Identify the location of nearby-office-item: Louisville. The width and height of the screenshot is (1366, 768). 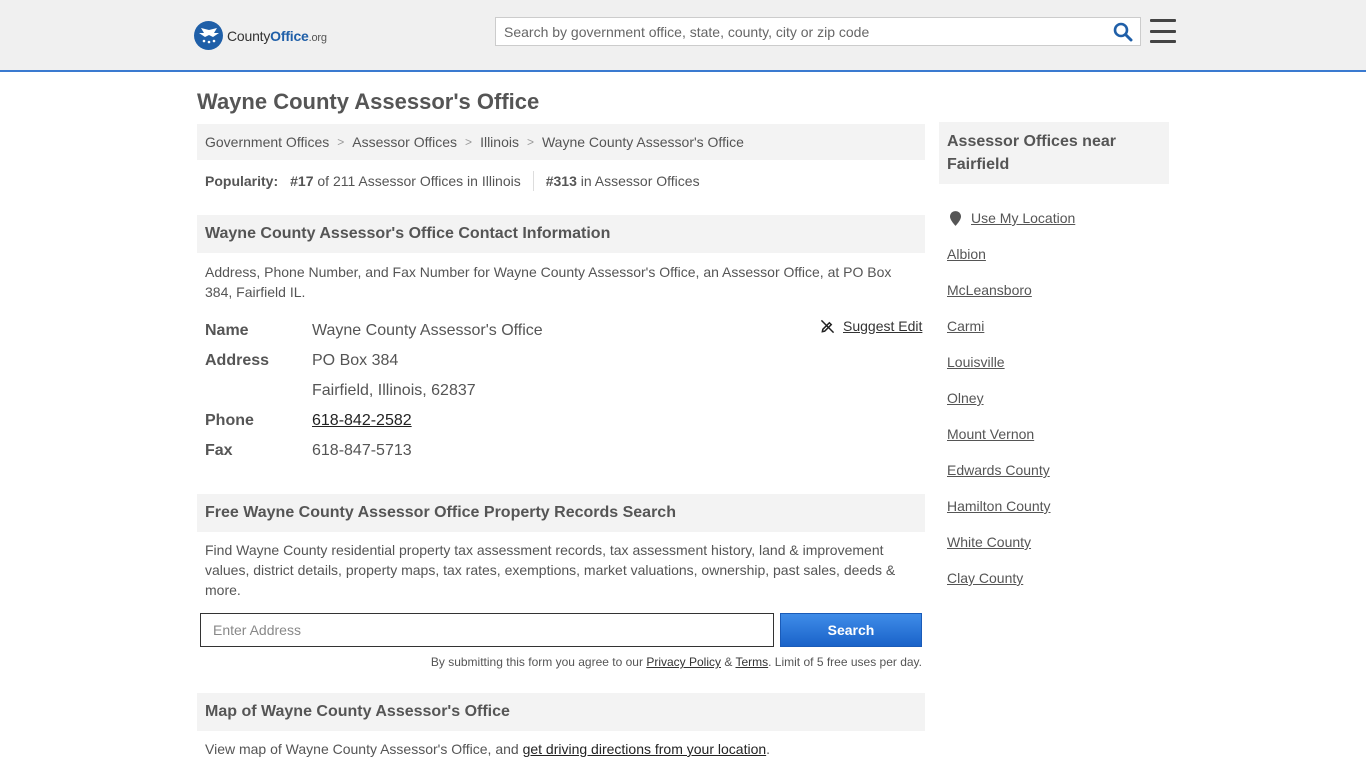
(1011, 362).